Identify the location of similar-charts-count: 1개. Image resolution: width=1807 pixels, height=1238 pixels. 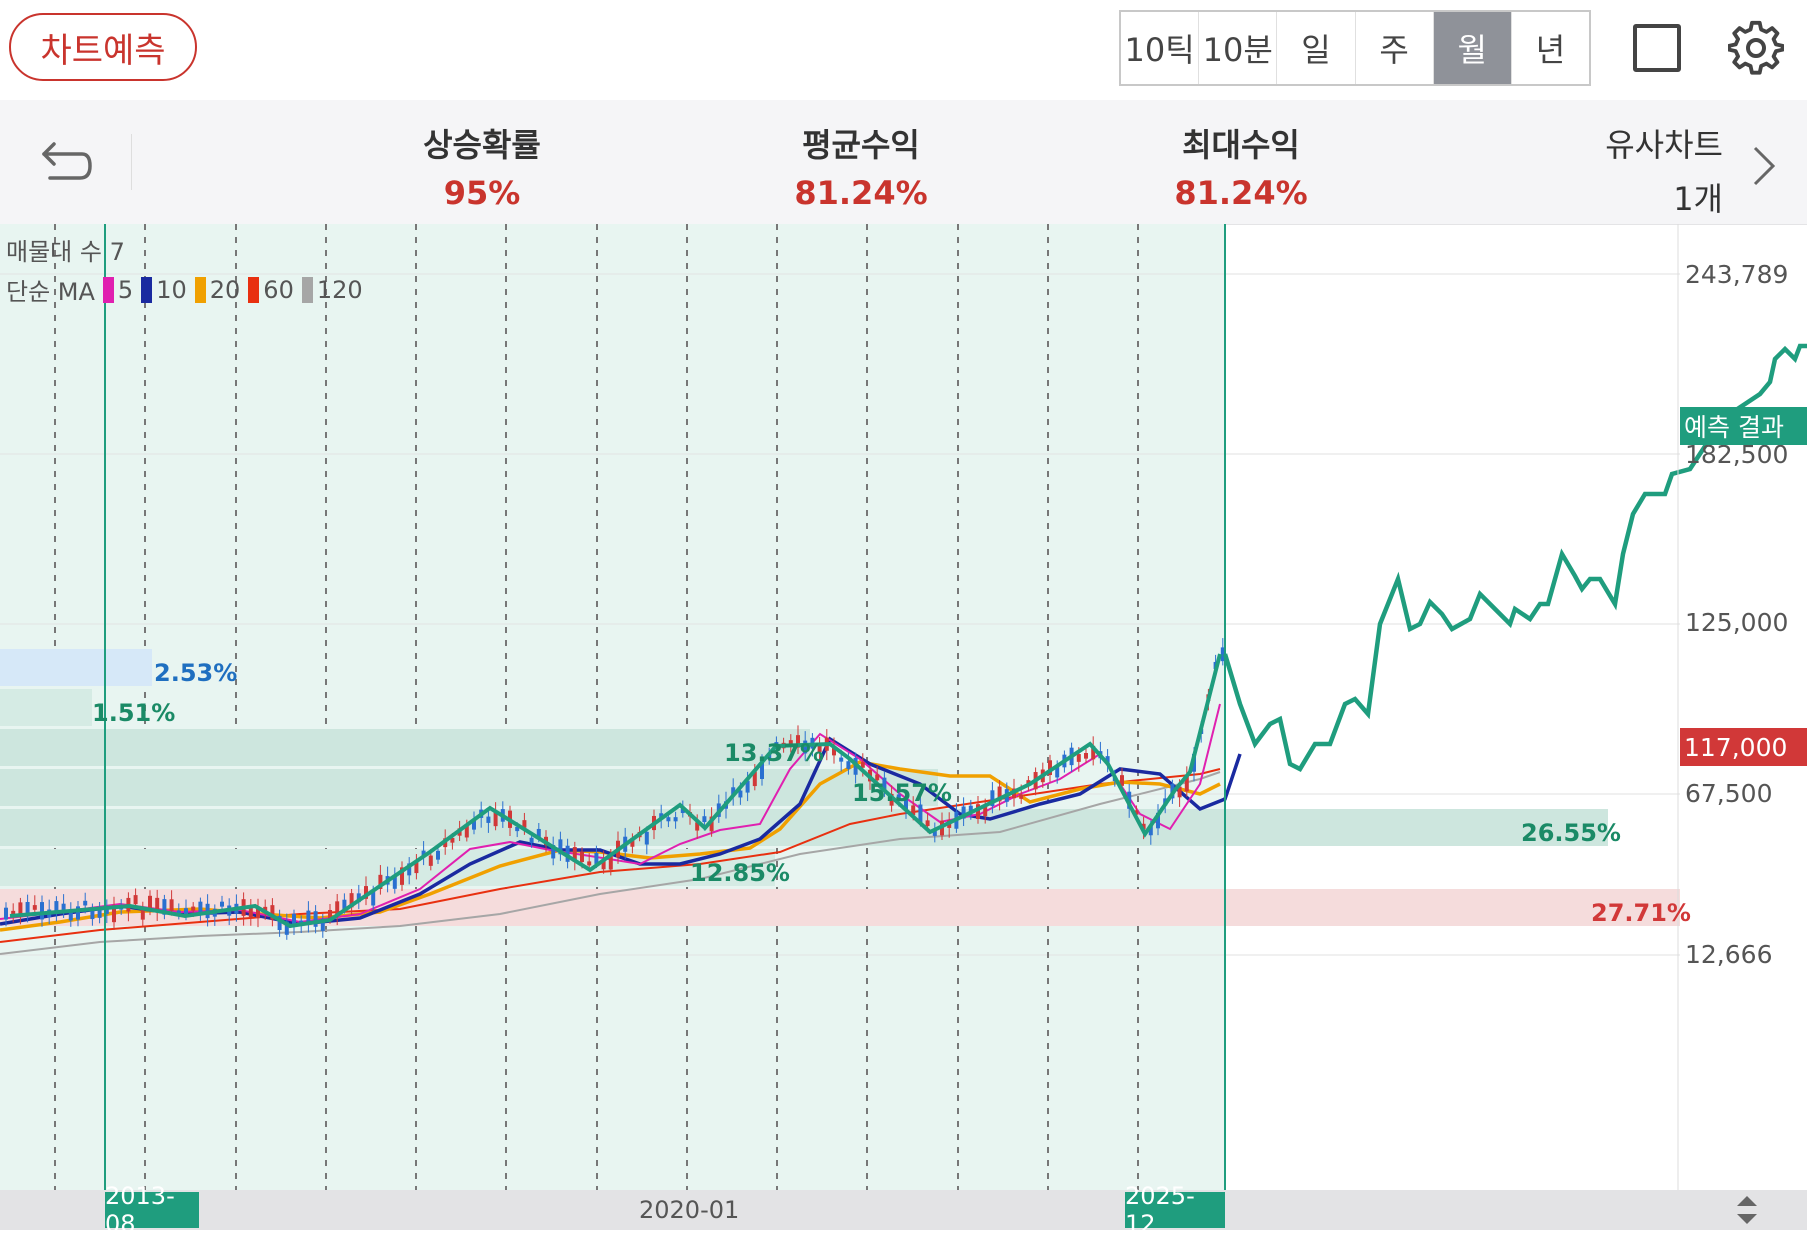
(1698, 199).